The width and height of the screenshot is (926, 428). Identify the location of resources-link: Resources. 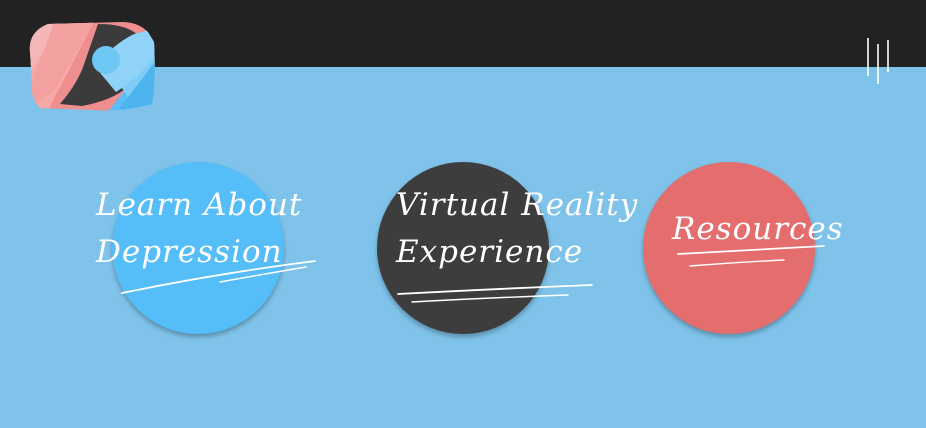
(758, 229).